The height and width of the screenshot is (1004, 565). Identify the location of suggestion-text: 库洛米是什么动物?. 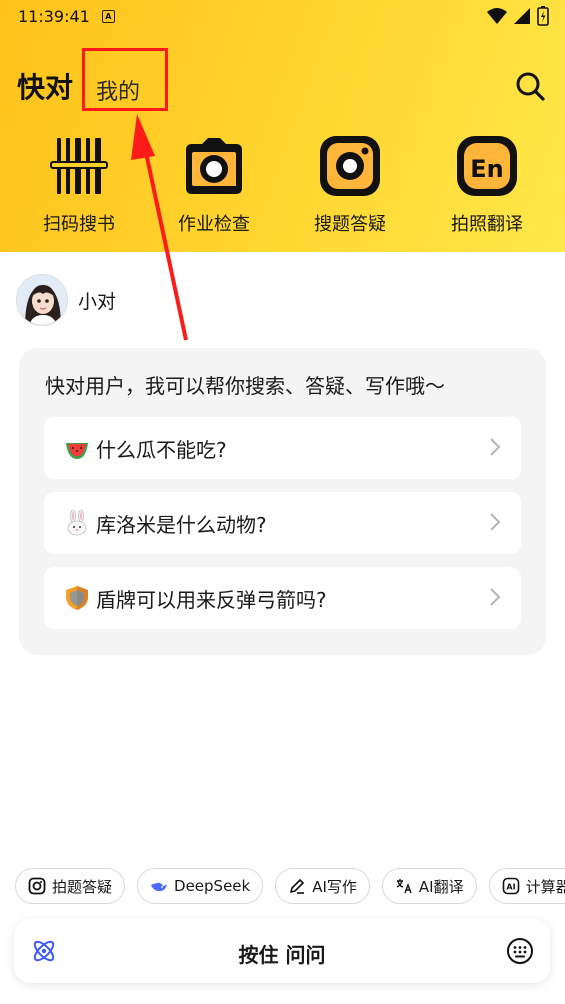
(181, 524).